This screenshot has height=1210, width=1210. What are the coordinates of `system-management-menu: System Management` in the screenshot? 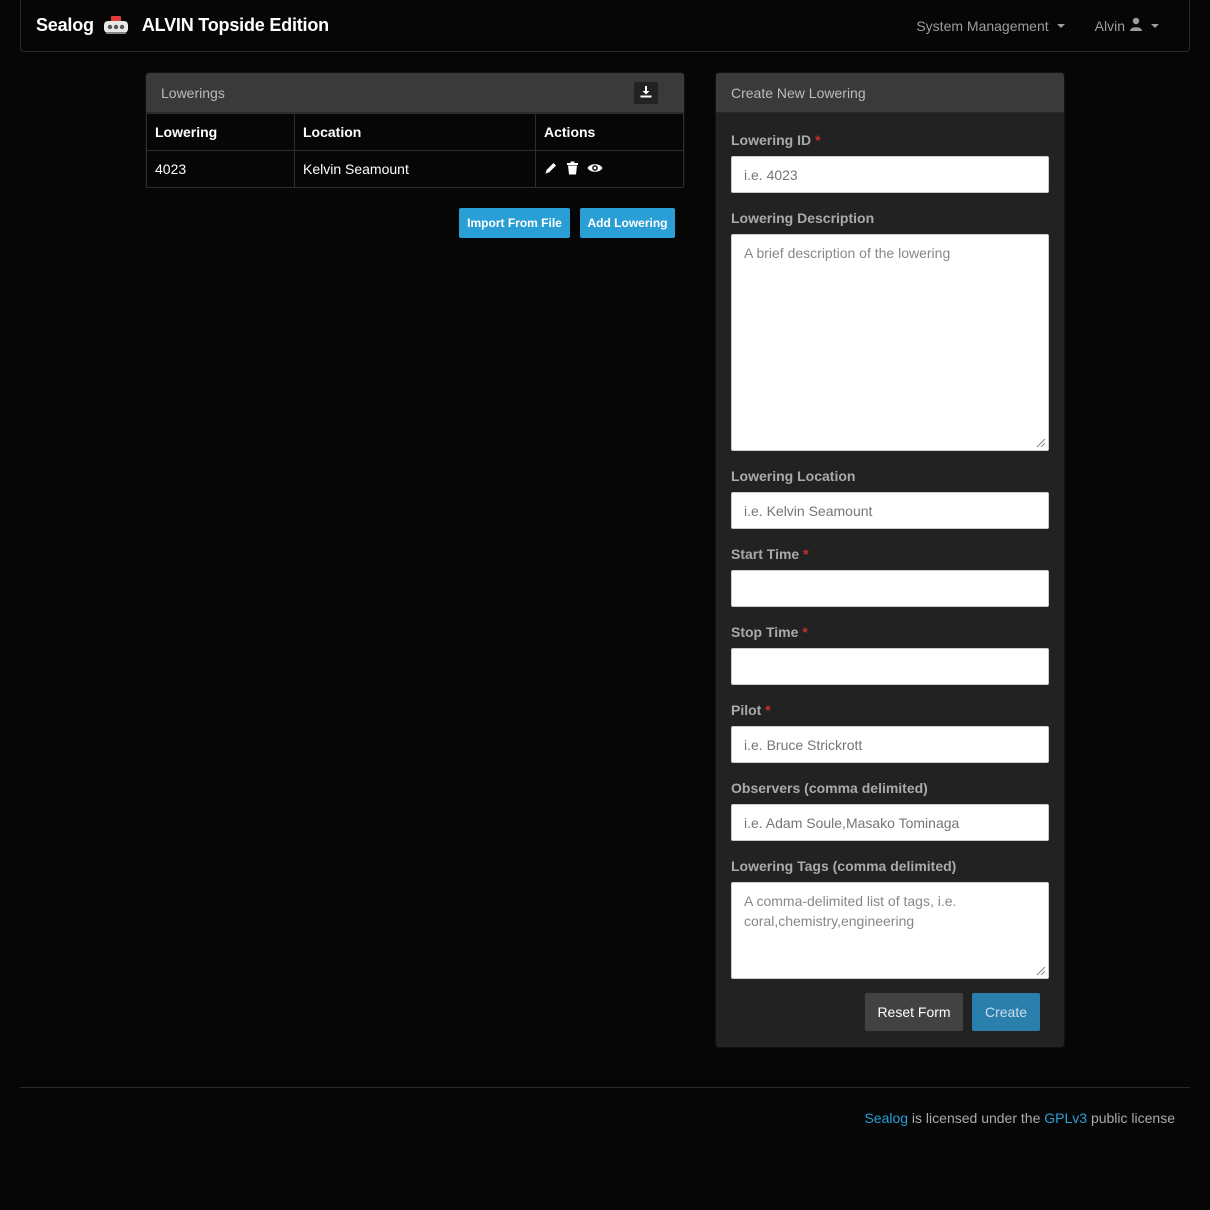 It's located at (990, 25).